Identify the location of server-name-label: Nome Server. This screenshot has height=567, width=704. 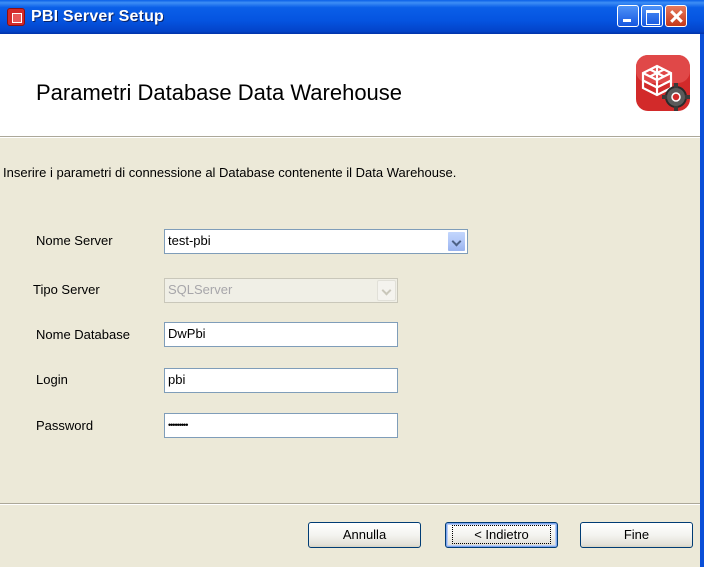
(74, 240).